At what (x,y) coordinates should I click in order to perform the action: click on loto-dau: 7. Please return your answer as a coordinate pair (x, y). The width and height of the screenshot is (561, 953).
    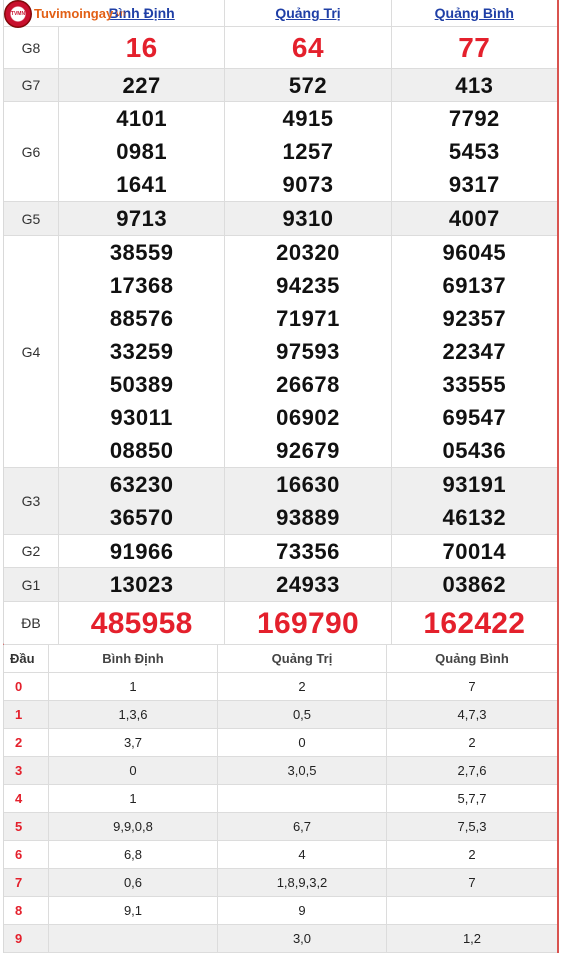
    Looking at the image, I should click on (26, 882).